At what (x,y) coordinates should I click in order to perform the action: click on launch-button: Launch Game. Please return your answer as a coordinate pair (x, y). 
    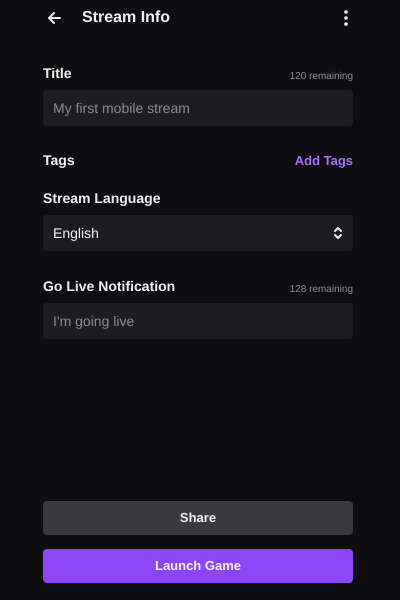
    Looking at the image, I should click on (198, 566).